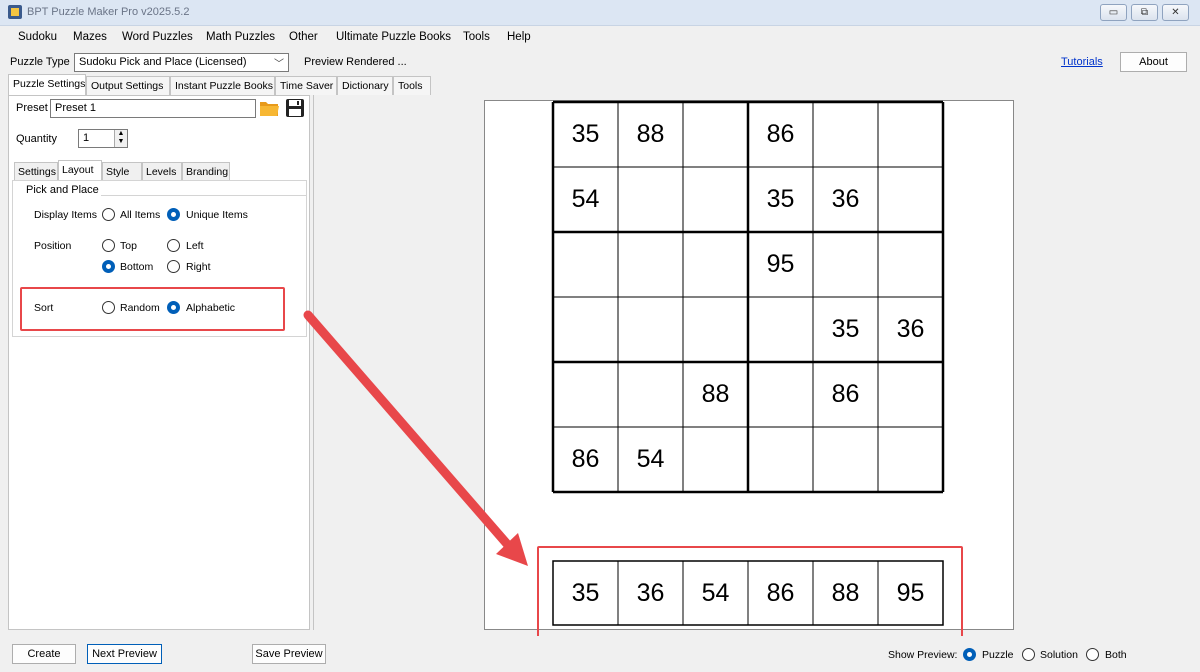 This screenshot has height=672, width=1200. What do you see at coordinates (1116, 655) in the screenshot?
I see `show-both-label: Both` at bounding box center [1116, 655].